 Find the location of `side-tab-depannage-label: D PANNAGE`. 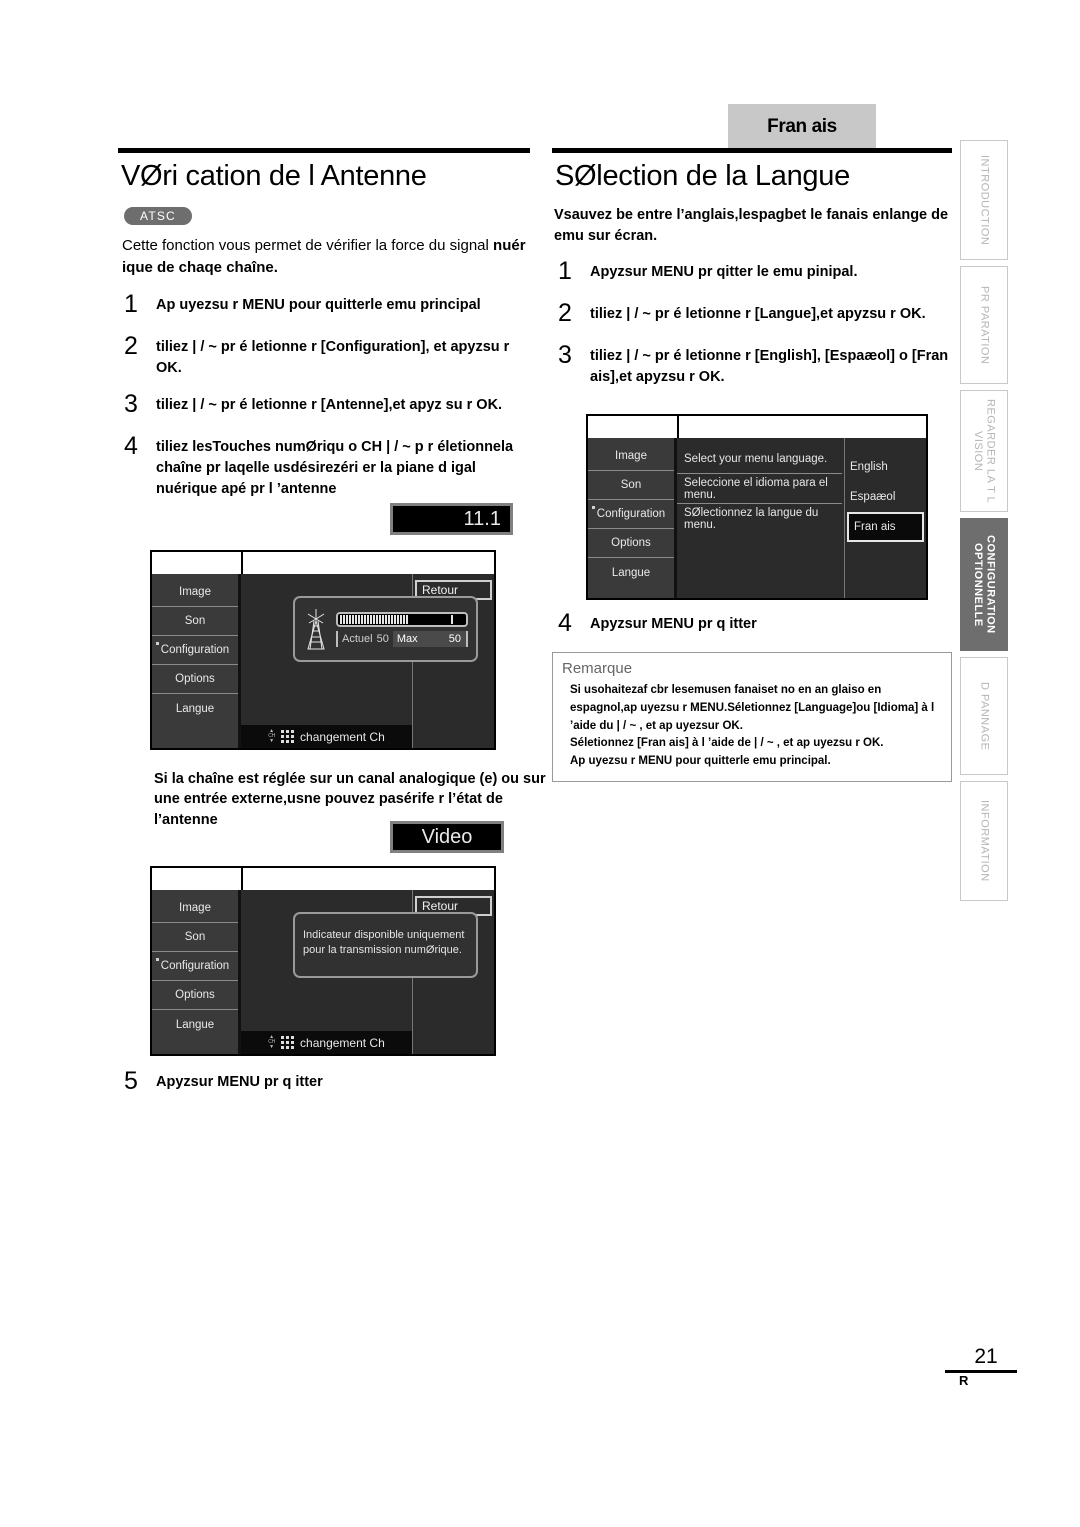

side-tab-depannage-label: D PANNAGE is located at coordinates (984, 716).